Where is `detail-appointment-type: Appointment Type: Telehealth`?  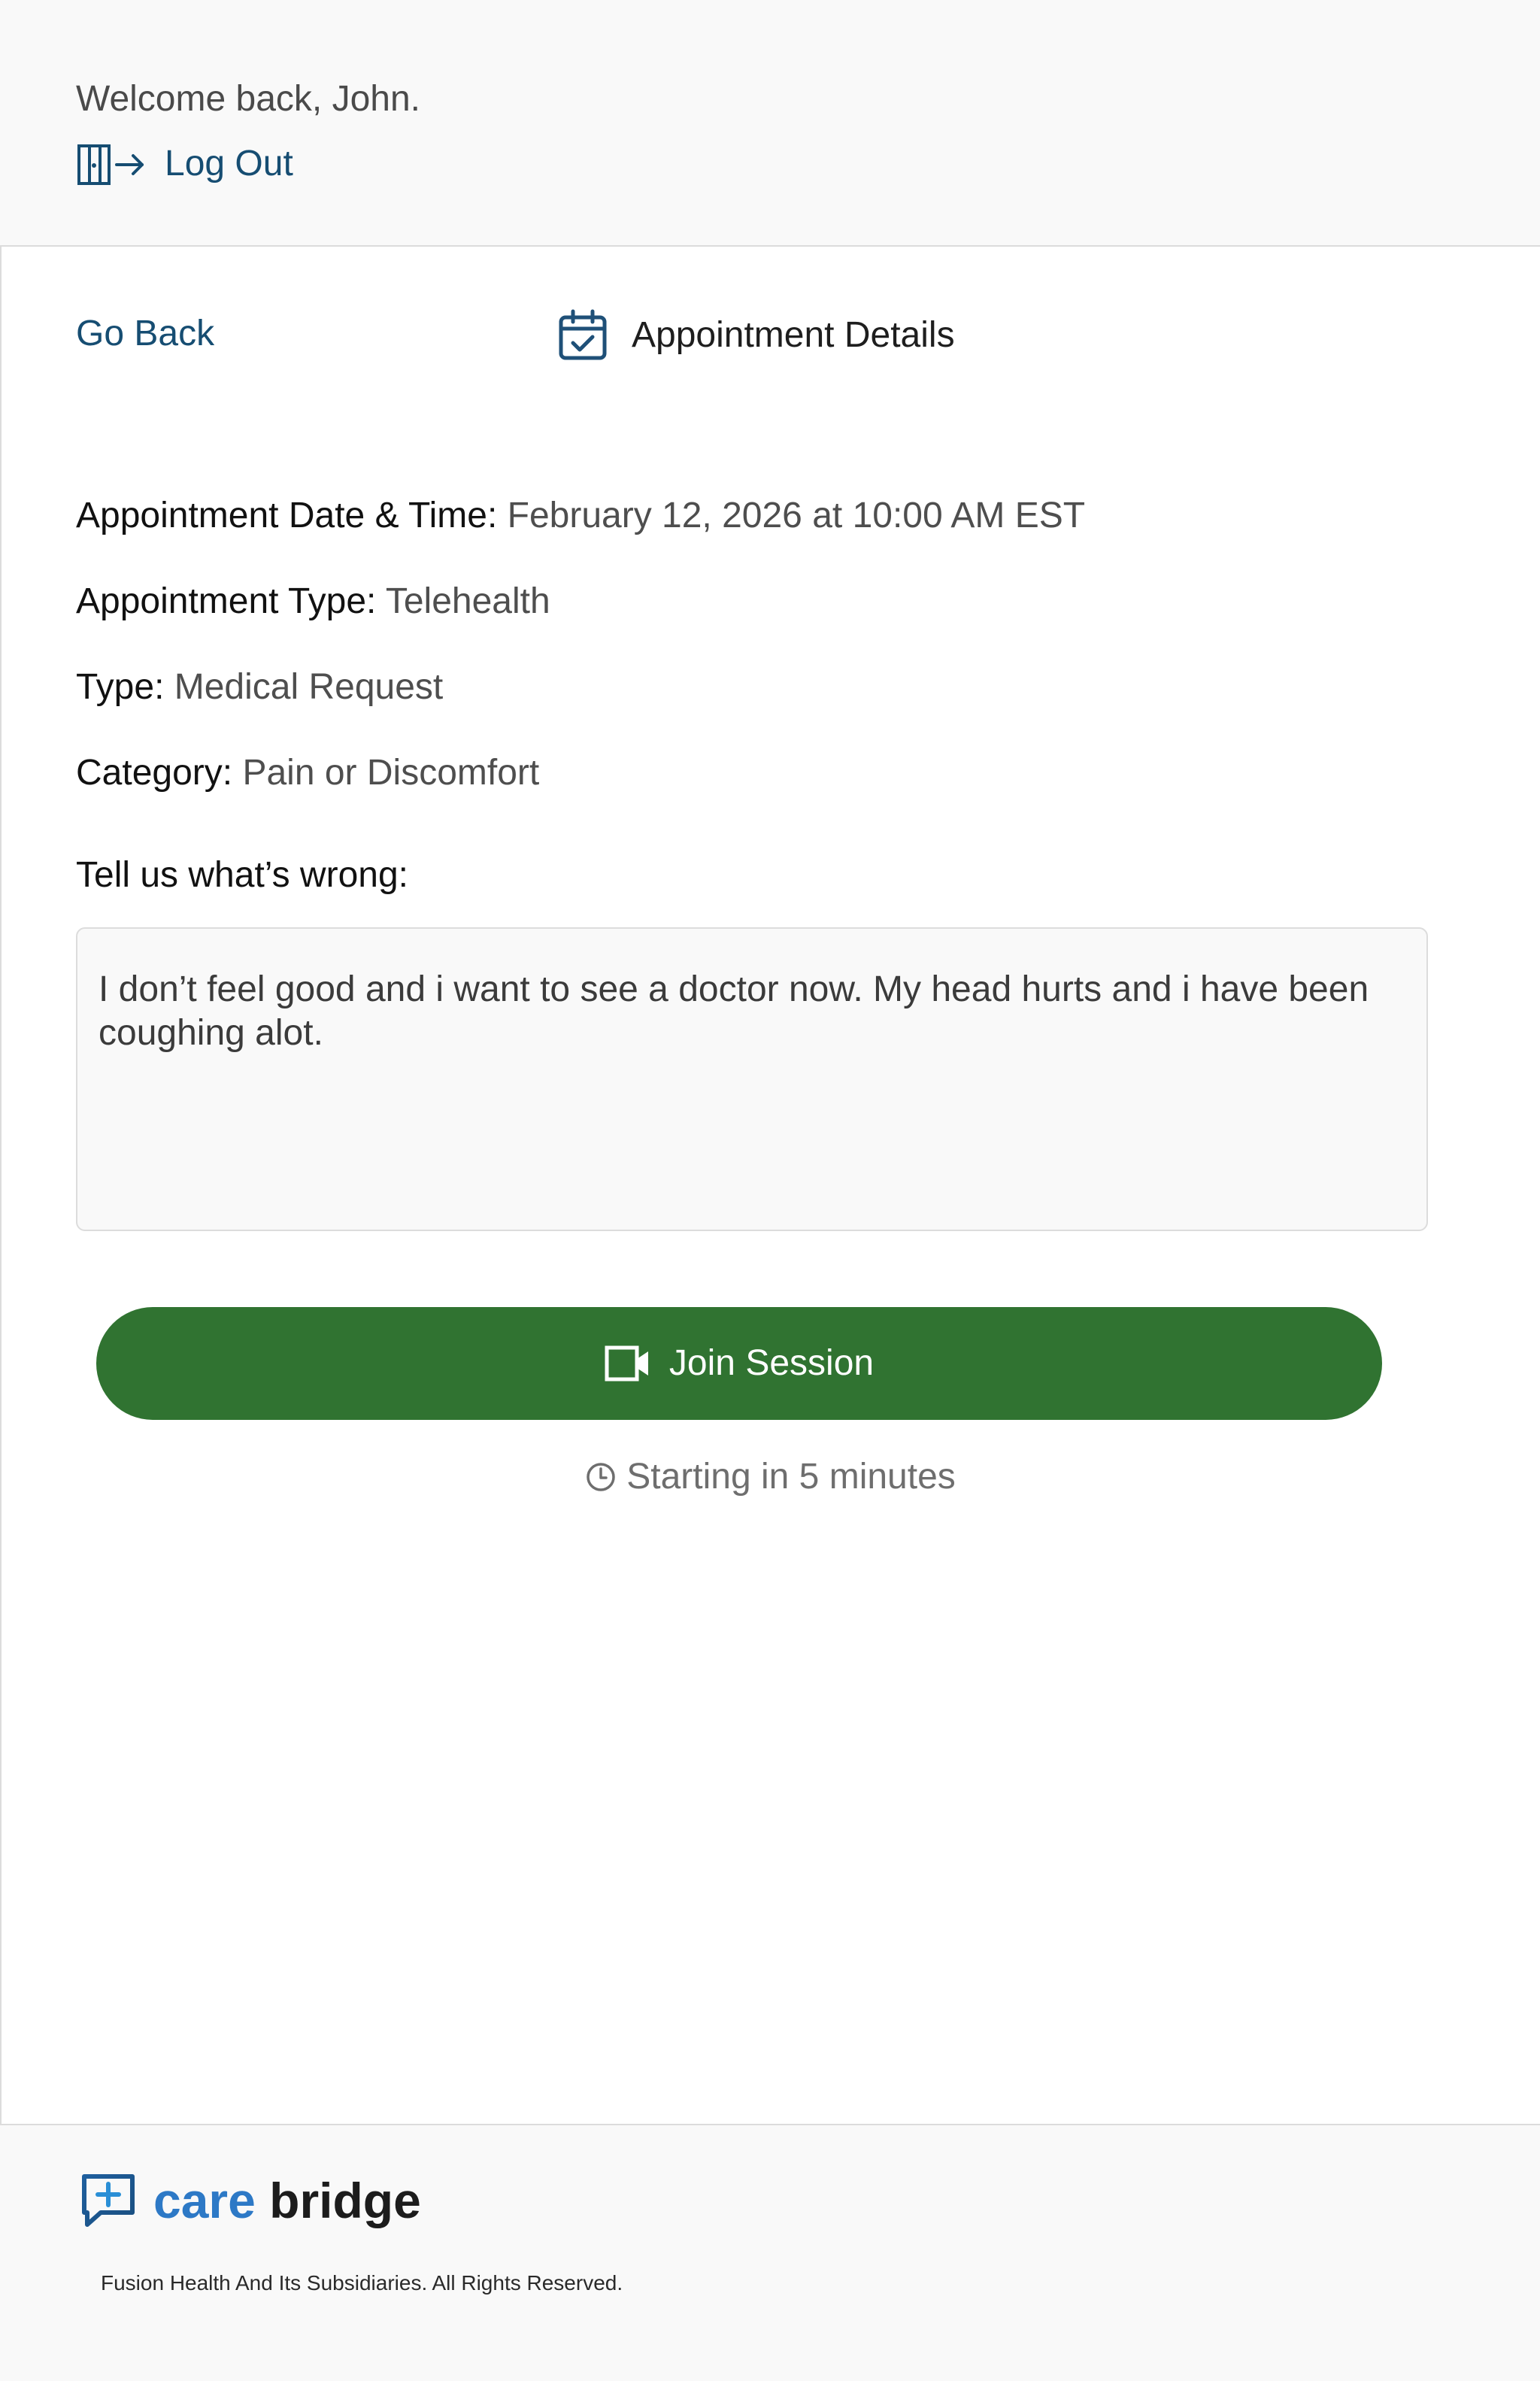
detail-appointment-type: Appointment Type: Telehealth is located at coordinates (313, 602).